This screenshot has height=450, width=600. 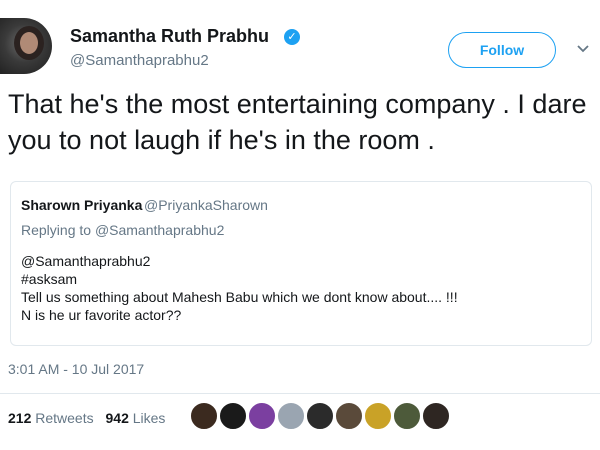 I want to click on avatar-face, so click(x=29, y=43).